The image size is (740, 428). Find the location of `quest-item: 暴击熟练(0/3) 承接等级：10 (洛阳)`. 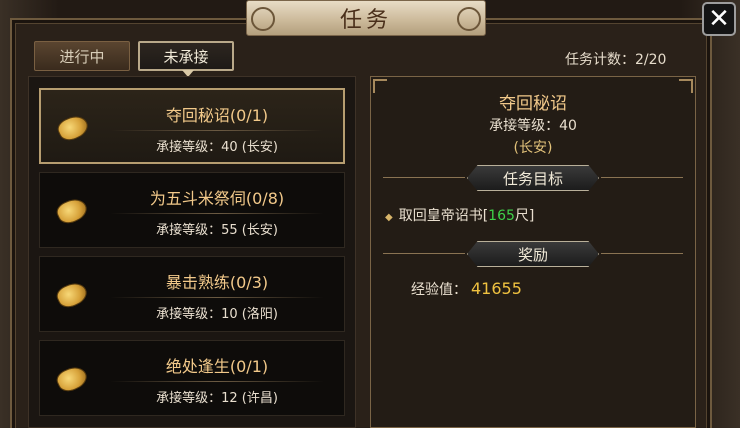

quest-item: 暴击熟练(0/3) 承接等级：10 (洛阳) is located at coordinates (192, 294).